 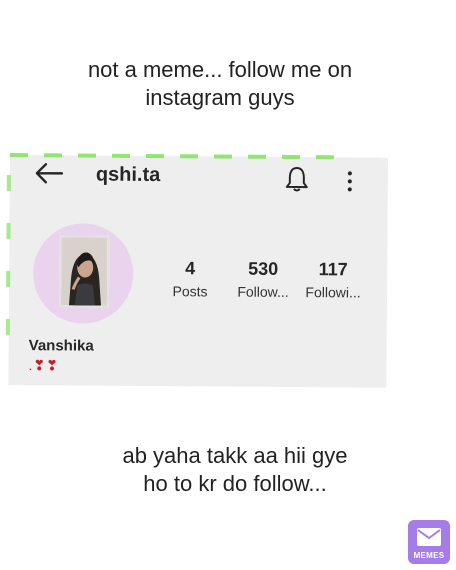 I want to click on stat-posts: 4 Posts, so click(x=190, y=278).